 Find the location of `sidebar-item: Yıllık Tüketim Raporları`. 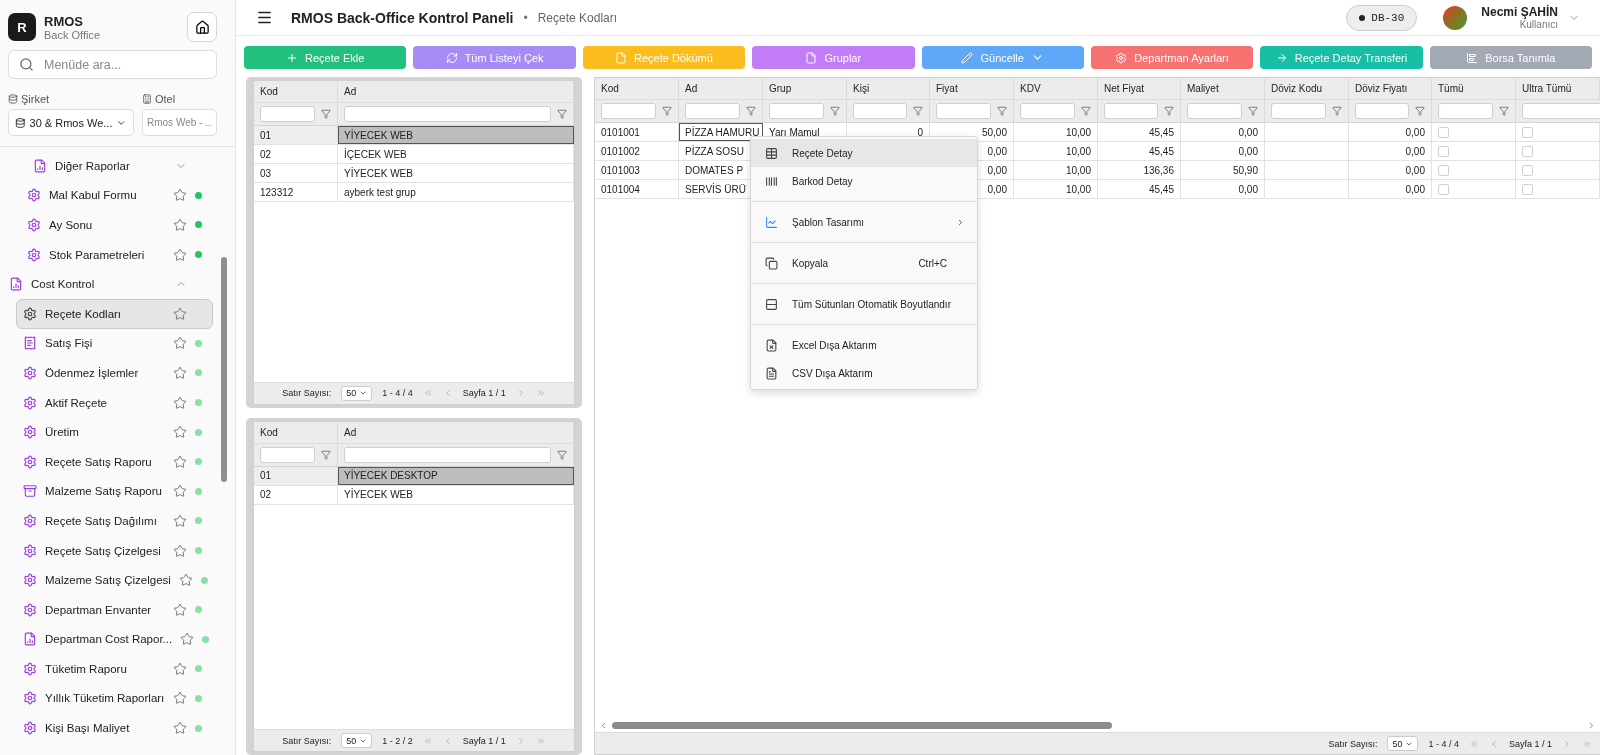

sidebar-item: Yıllık Tüketim Raporları is located at coordinates (114, 698).